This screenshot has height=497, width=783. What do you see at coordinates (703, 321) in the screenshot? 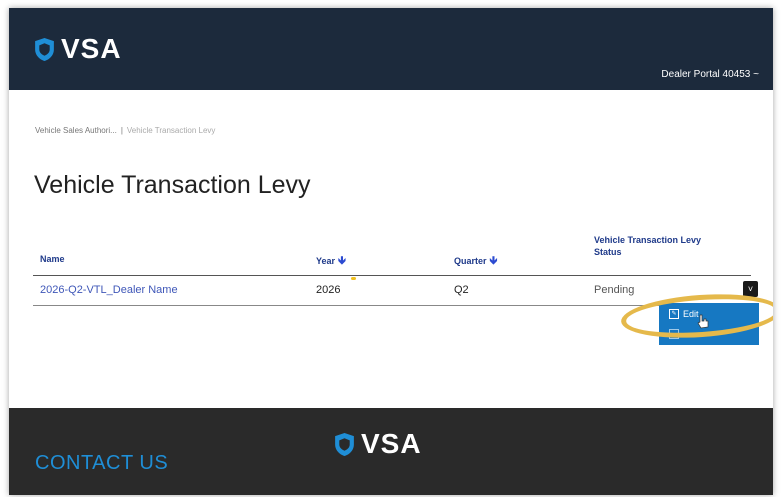
I see `hand-cursor-icon` at bounding box center [703, 321].